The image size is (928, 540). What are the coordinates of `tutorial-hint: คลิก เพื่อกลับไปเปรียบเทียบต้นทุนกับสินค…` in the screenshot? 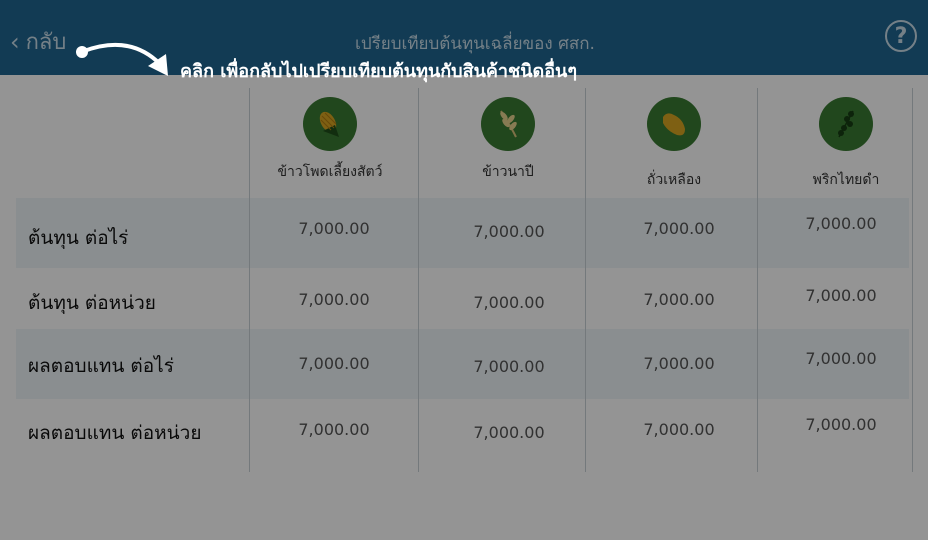 It's located at (379, 71).